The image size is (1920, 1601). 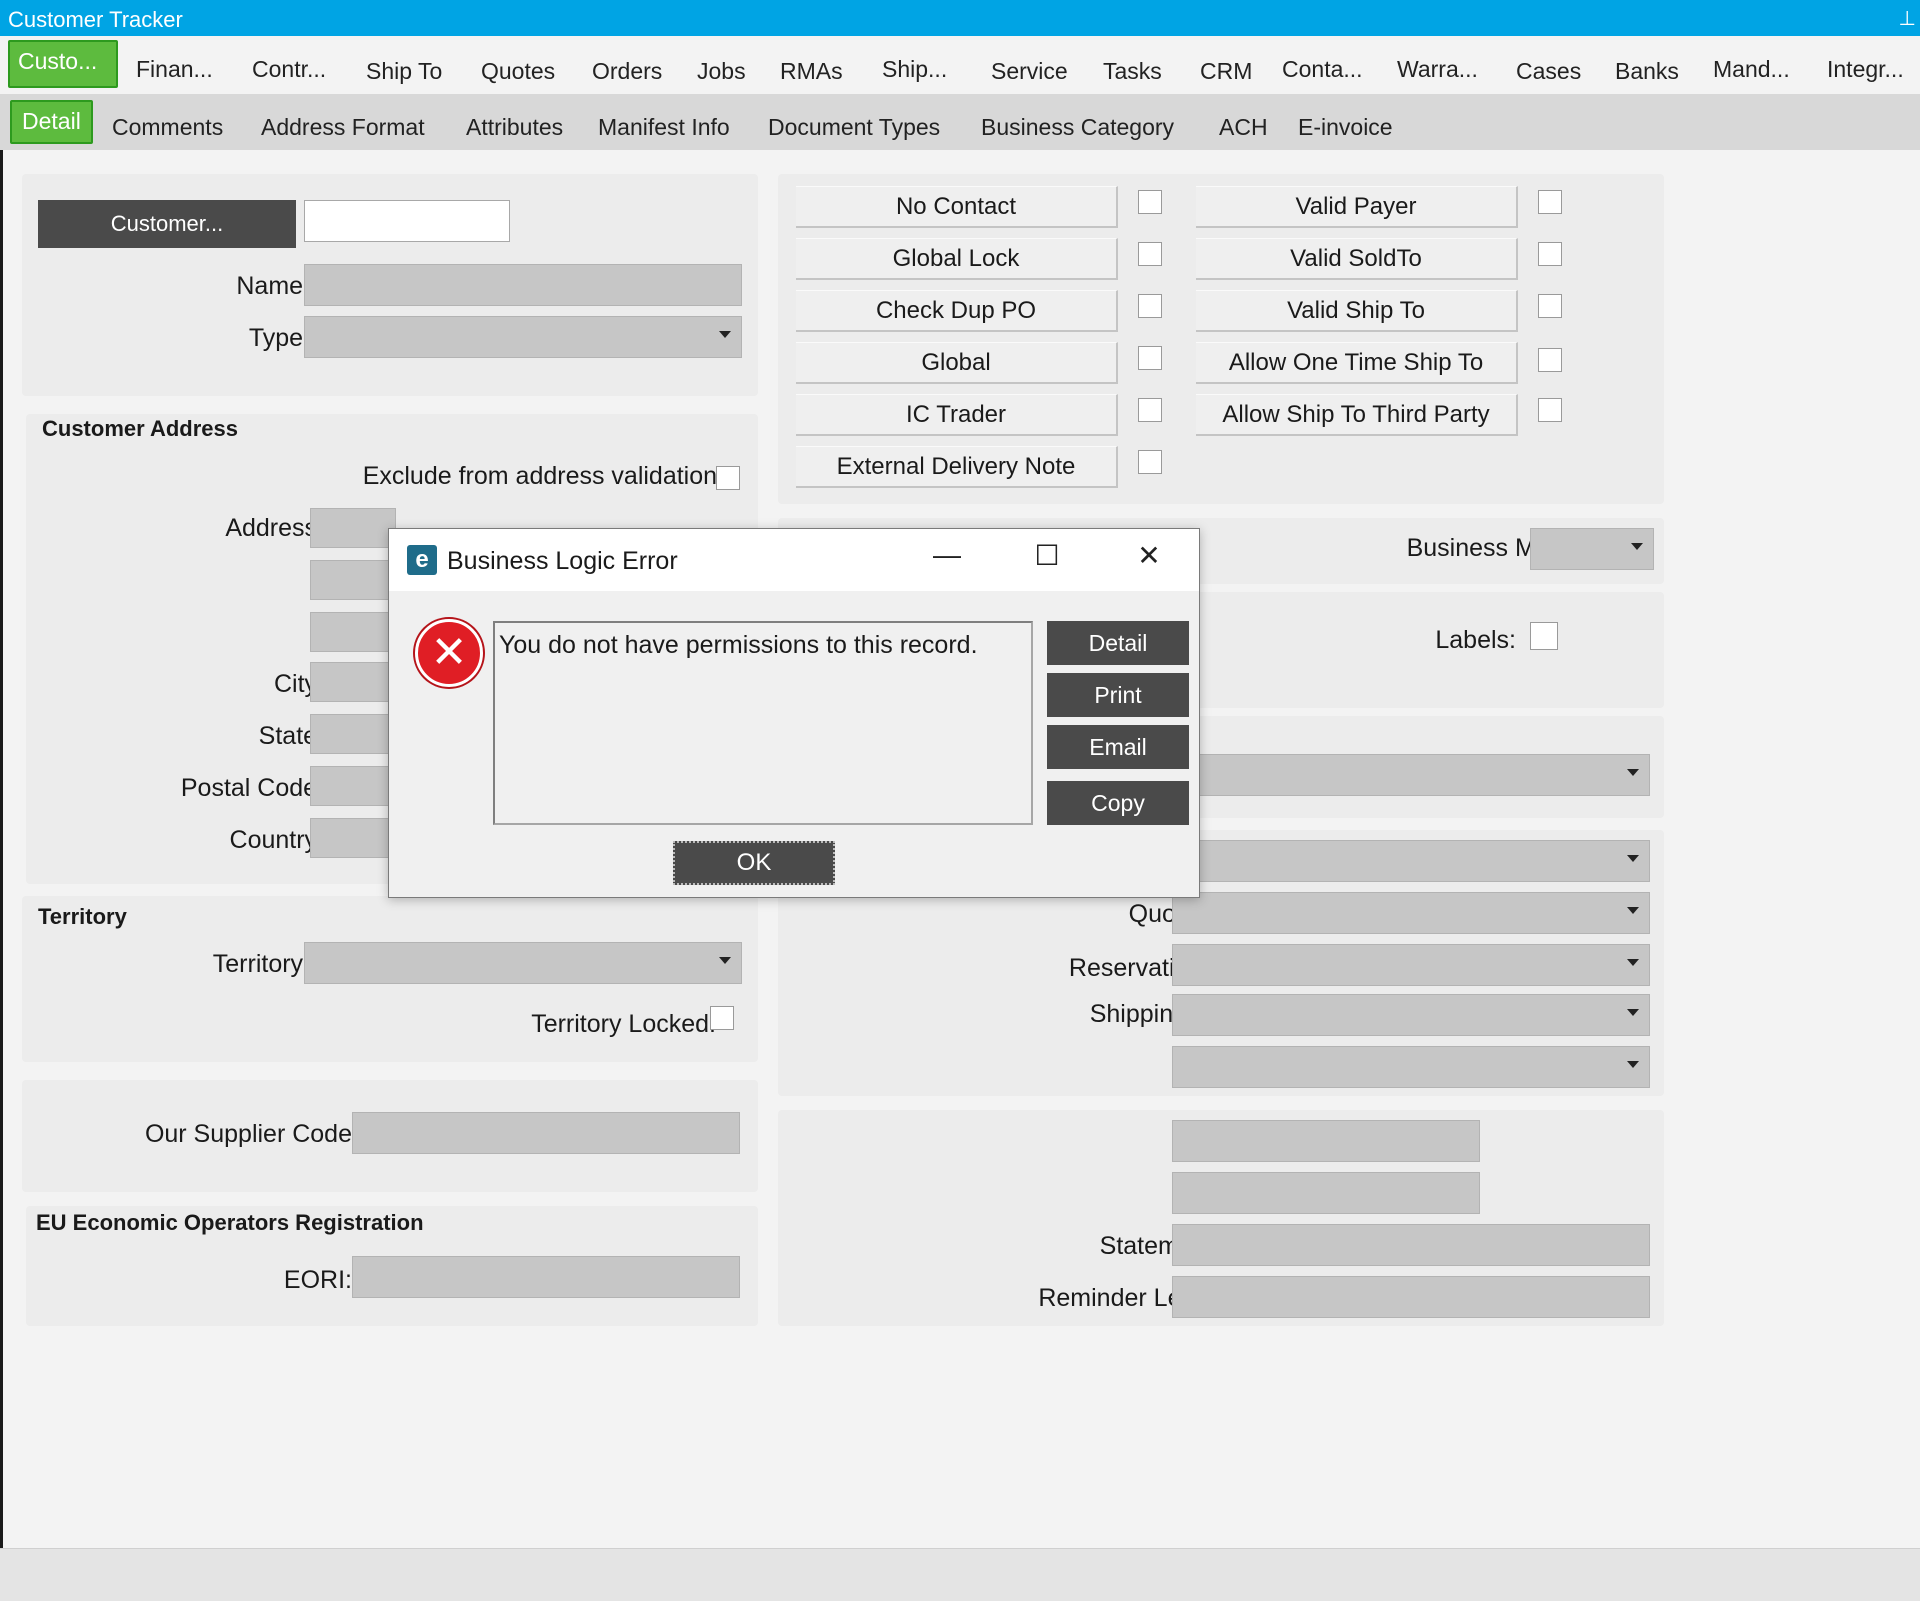 What do you see at coordinates (279, 338) in the screenshot?
I see `type-label: Type:` at bounding box center [279, 338].